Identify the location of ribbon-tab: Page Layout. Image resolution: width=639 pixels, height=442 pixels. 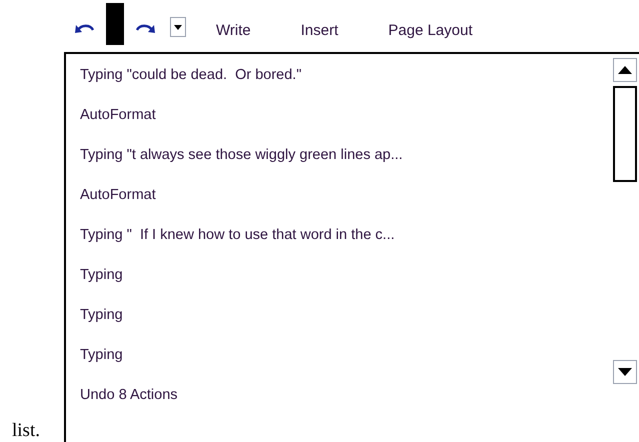
(430, 31).